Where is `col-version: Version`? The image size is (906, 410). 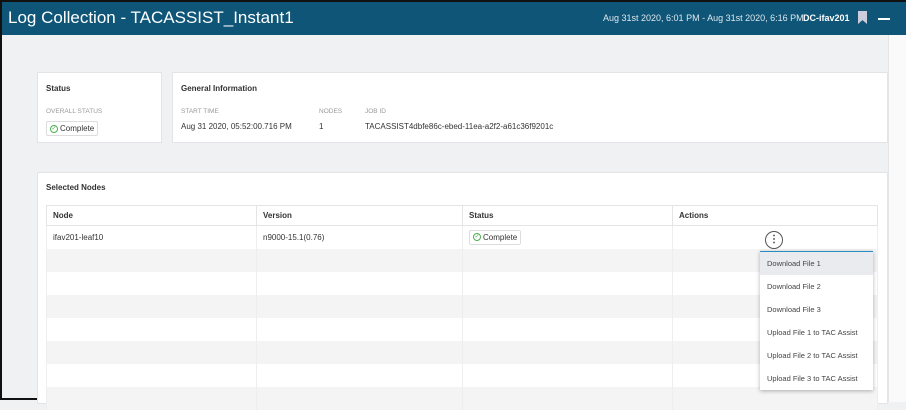 col-version: Version is located at coordinates (359, 215).